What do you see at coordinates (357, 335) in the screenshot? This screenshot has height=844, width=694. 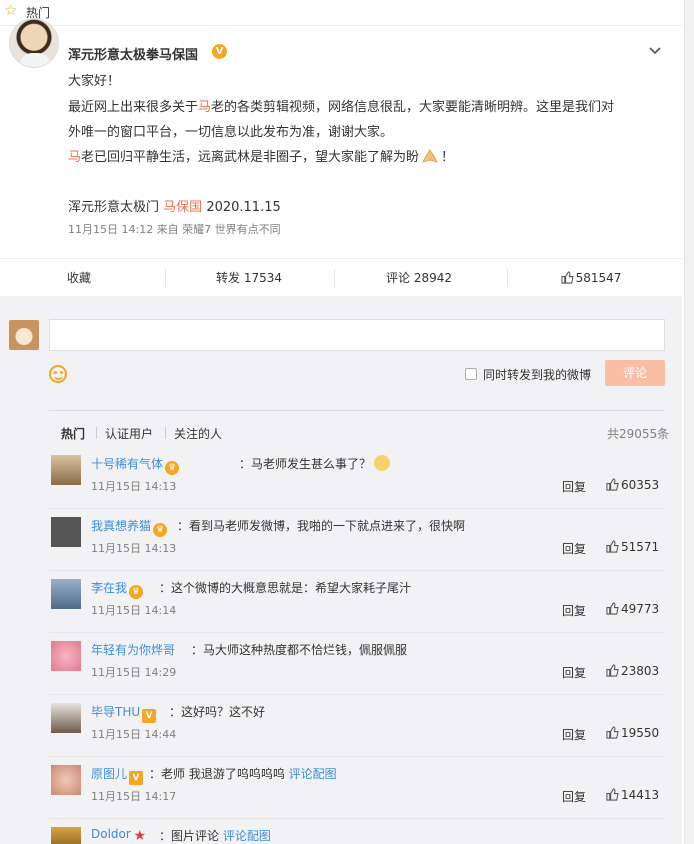 I see `comment-input` at bounding box center [357, 335].